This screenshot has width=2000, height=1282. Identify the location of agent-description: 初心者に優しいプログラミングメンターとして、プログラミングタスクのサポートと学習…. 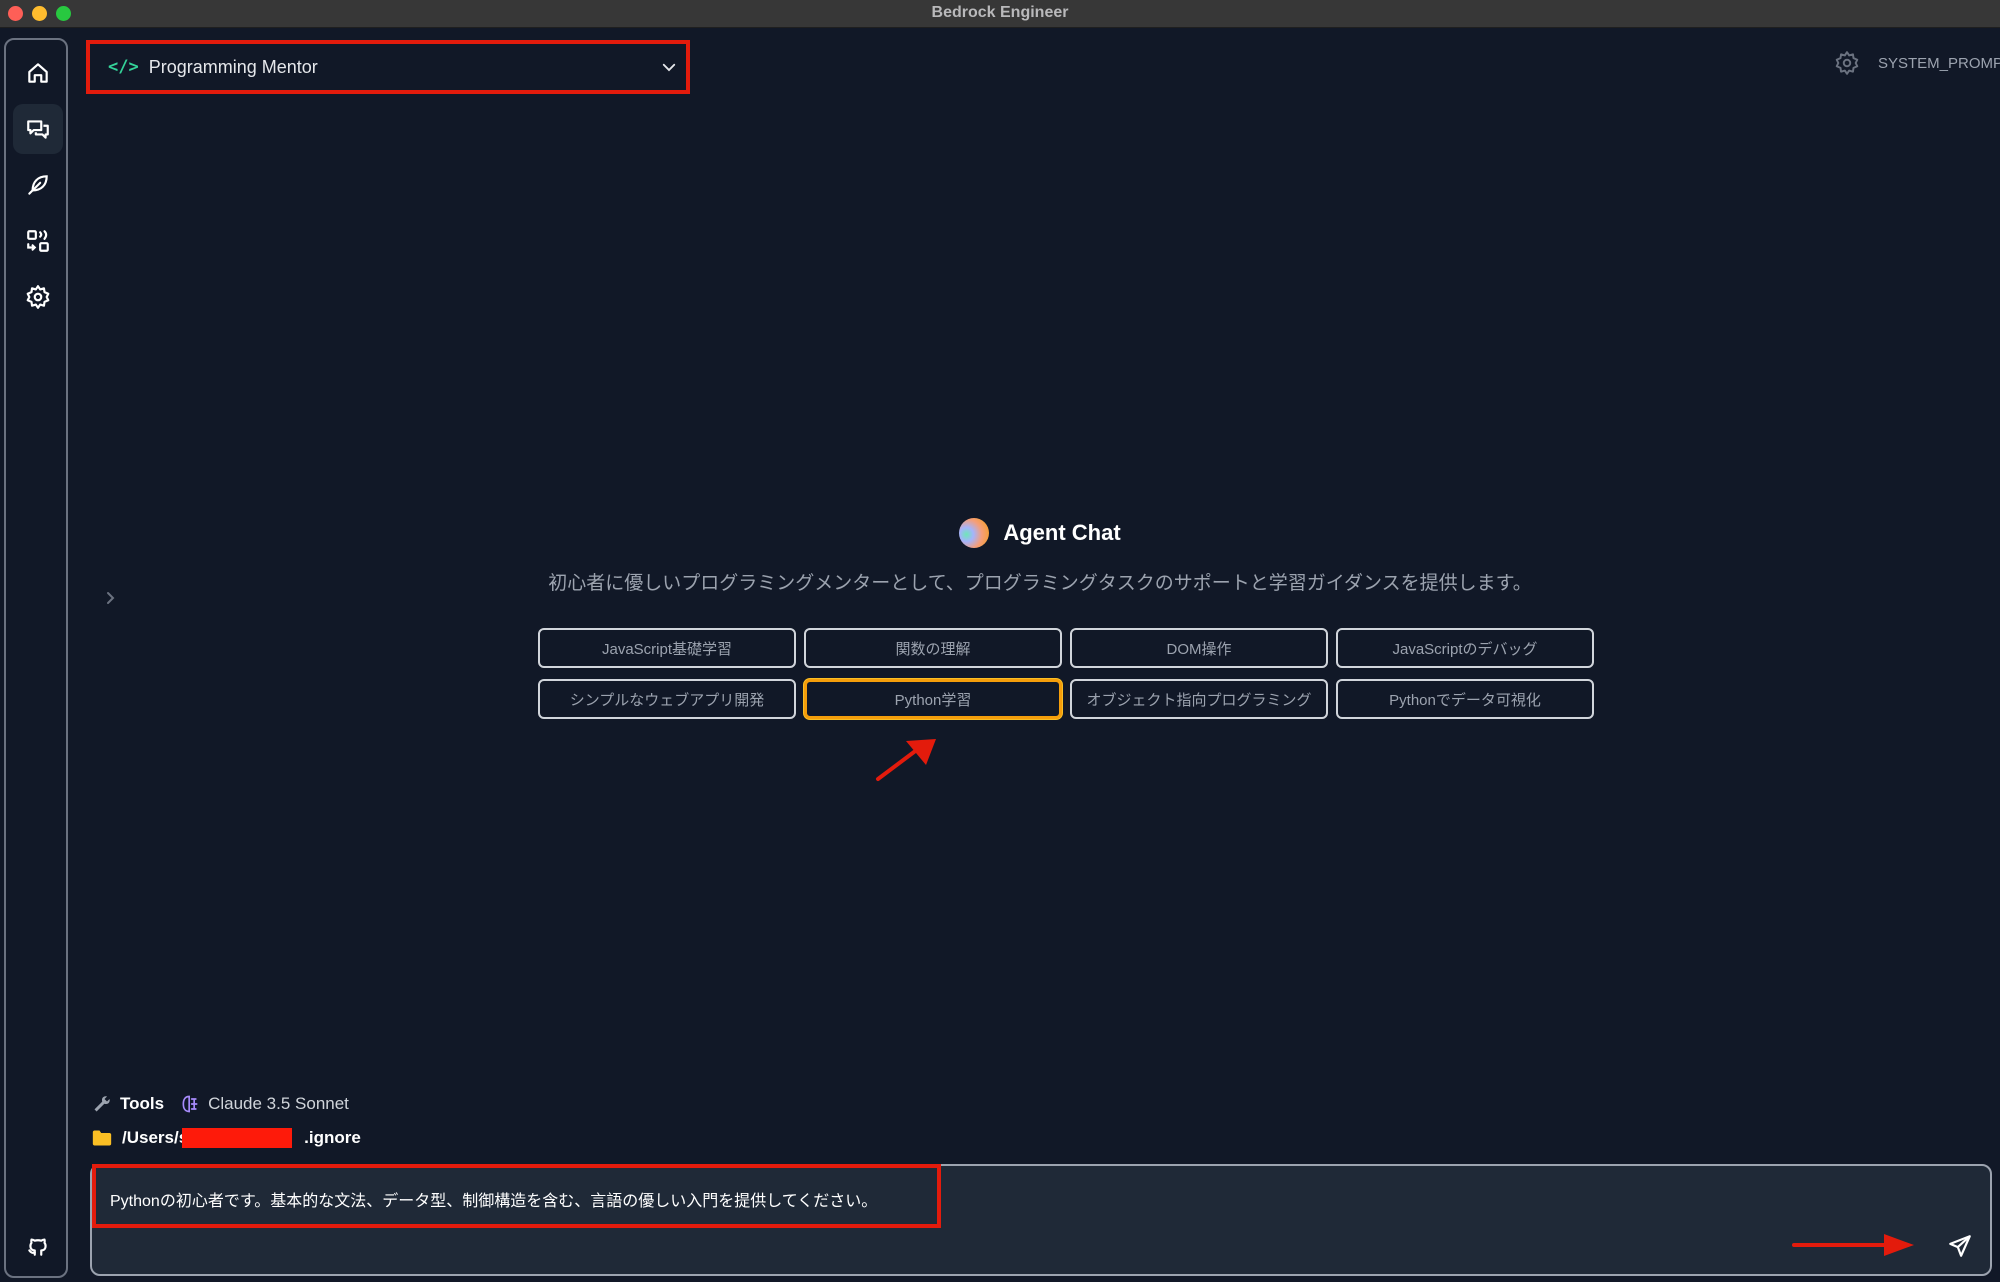
(1040, 583).